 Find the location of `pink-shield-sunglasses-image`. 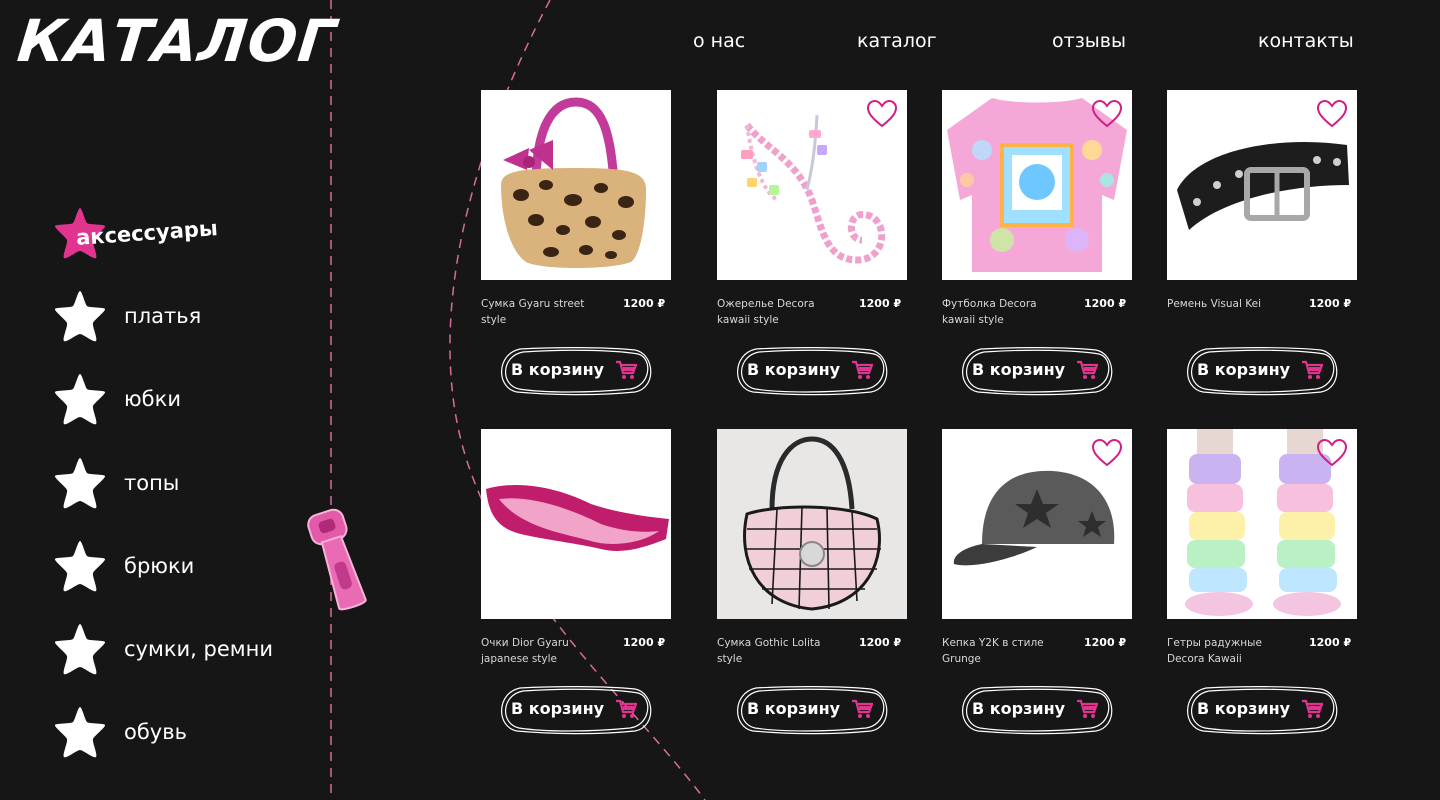

pink-shield-sunglasses-image is located at coordinates (577, 517).